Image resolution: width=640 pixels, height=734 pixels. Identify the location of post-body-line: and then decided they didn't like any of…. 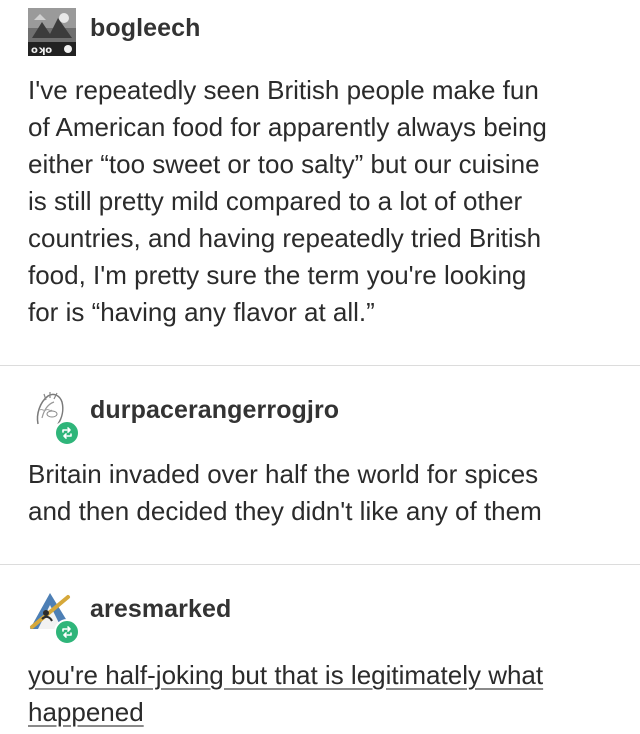
(285, 511).